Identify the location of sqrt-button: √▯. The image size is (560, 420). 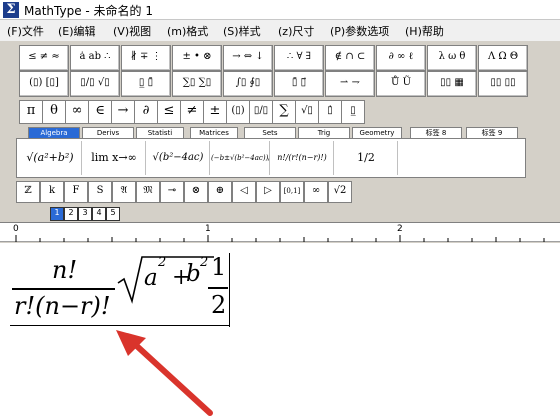
(307, 112).